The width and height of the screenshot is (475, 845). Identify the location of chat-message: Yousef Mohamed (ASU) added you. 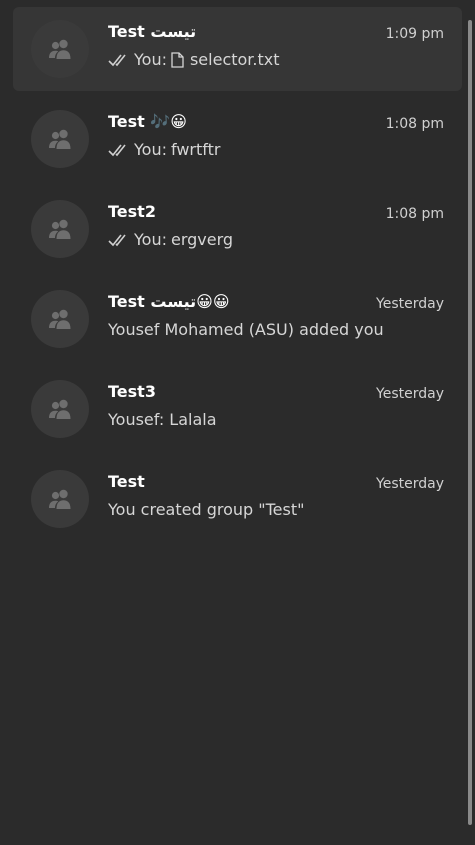
(246, 329).